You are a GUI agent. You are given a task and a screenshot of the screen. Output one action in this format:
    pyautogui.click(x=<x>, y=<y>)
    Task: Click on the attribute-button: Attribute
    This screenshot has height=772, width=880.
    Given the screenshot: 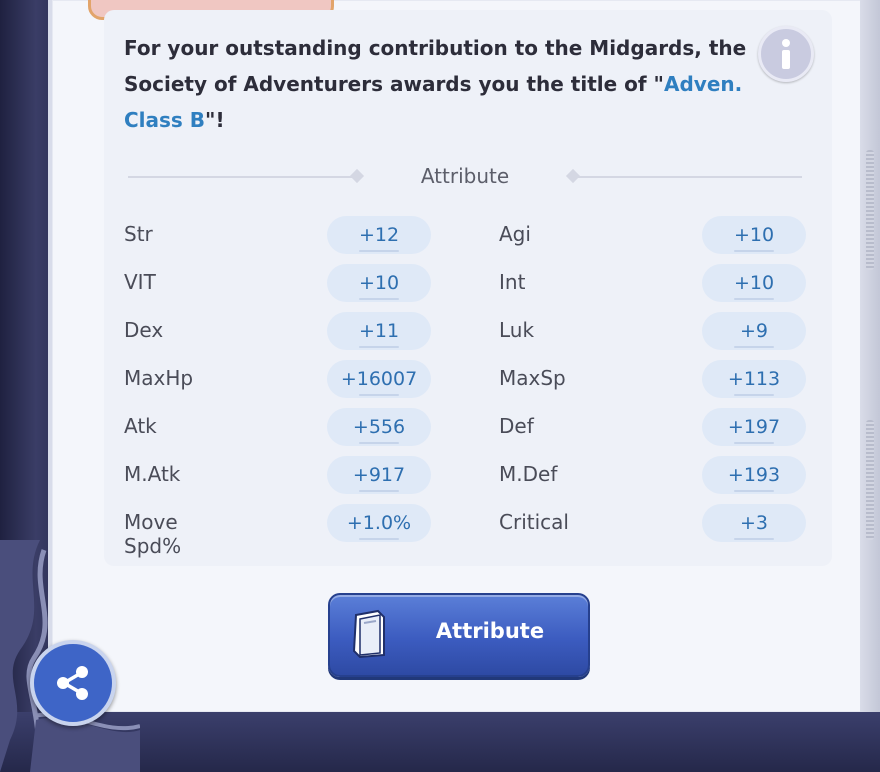 What is the action you would take?
    pyautogui.click(x=459, y=635)
    